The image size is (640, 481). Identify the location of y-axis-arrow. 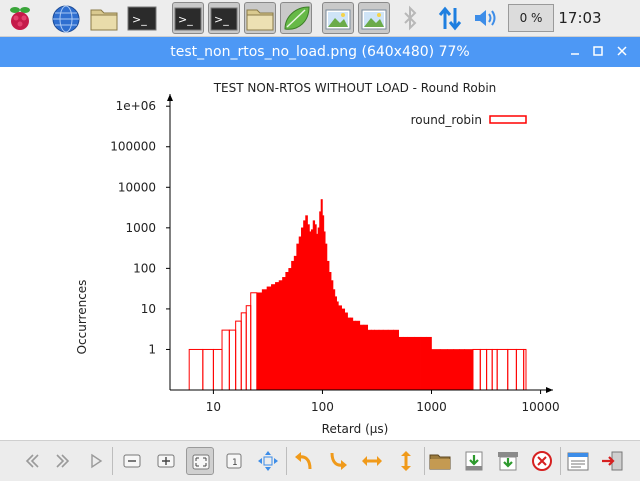
(170, 97).